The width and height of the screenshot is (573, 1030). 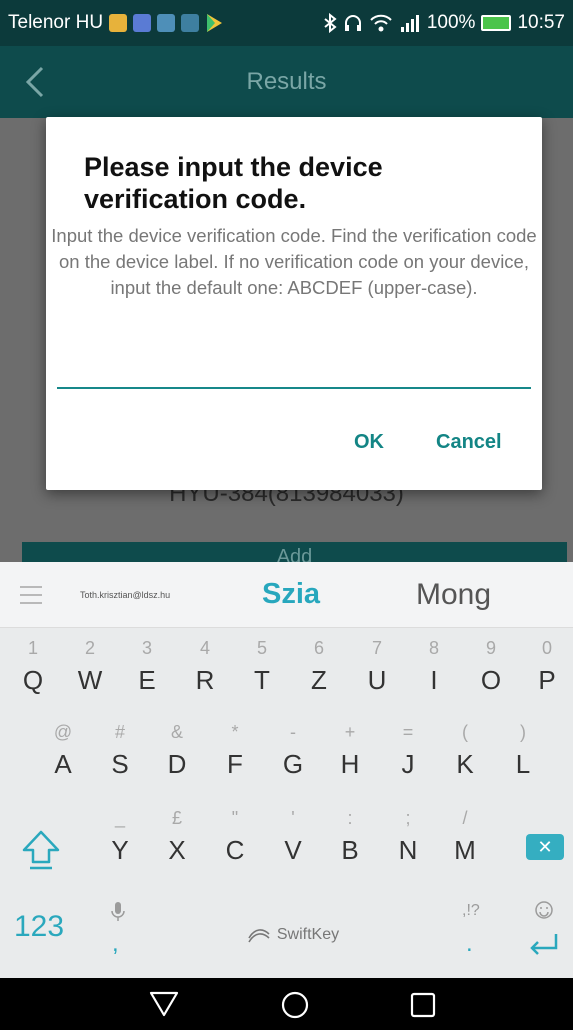 I want to click on suggestion-bar: Toth.krisztian@ldsz.hu Szia Mong, so click(x=286, y=595).